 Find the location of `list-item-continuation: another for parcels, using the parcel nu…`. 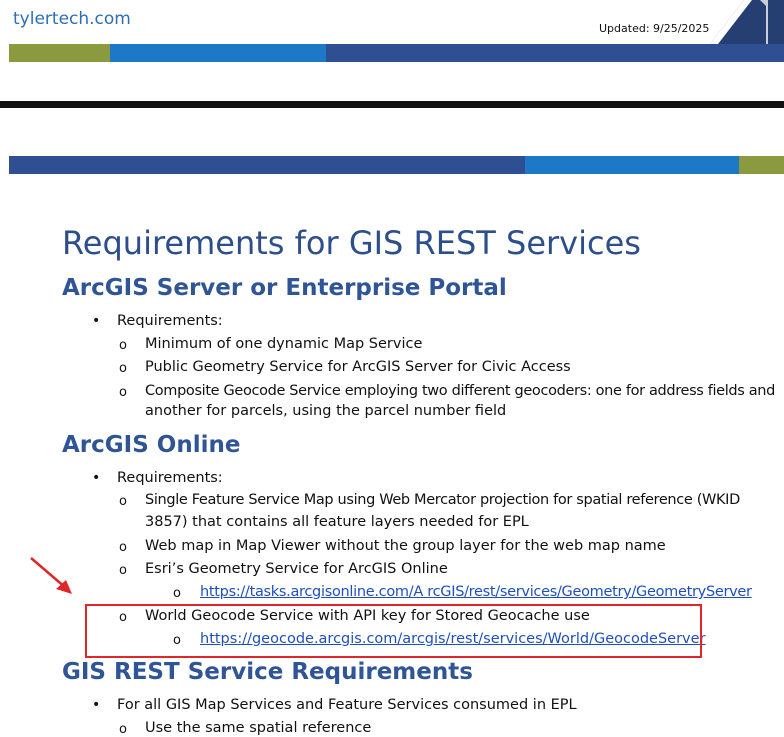

list-item-continuation: another for parcels, using the parcel nu… is located at coordinates (326, 411).